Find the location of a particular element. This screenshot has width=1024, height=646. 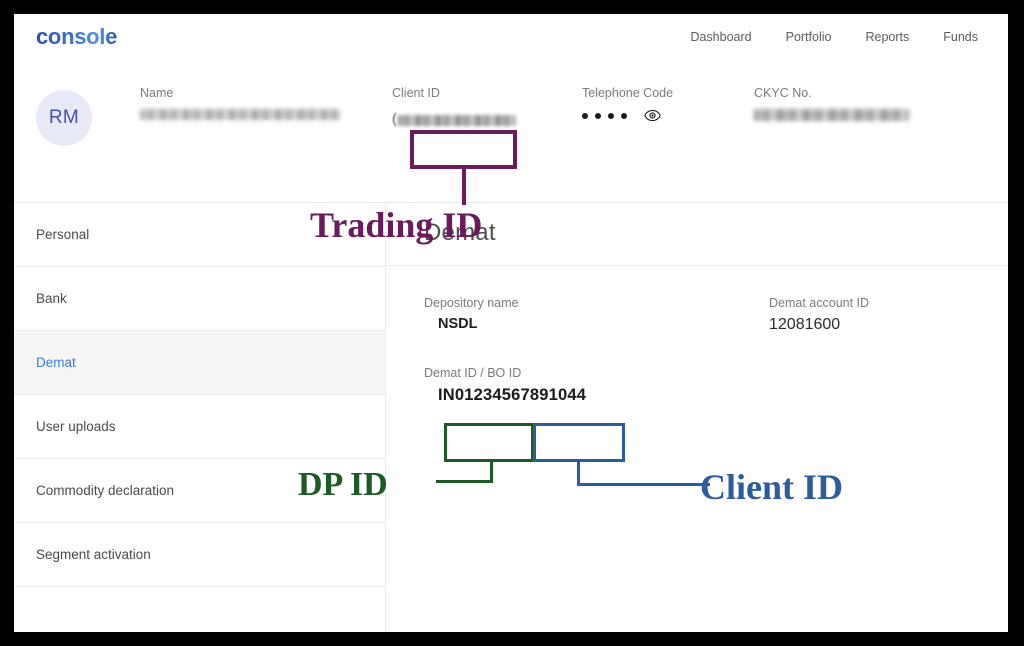

page-title: Demat is located at coordinates (460, 232).